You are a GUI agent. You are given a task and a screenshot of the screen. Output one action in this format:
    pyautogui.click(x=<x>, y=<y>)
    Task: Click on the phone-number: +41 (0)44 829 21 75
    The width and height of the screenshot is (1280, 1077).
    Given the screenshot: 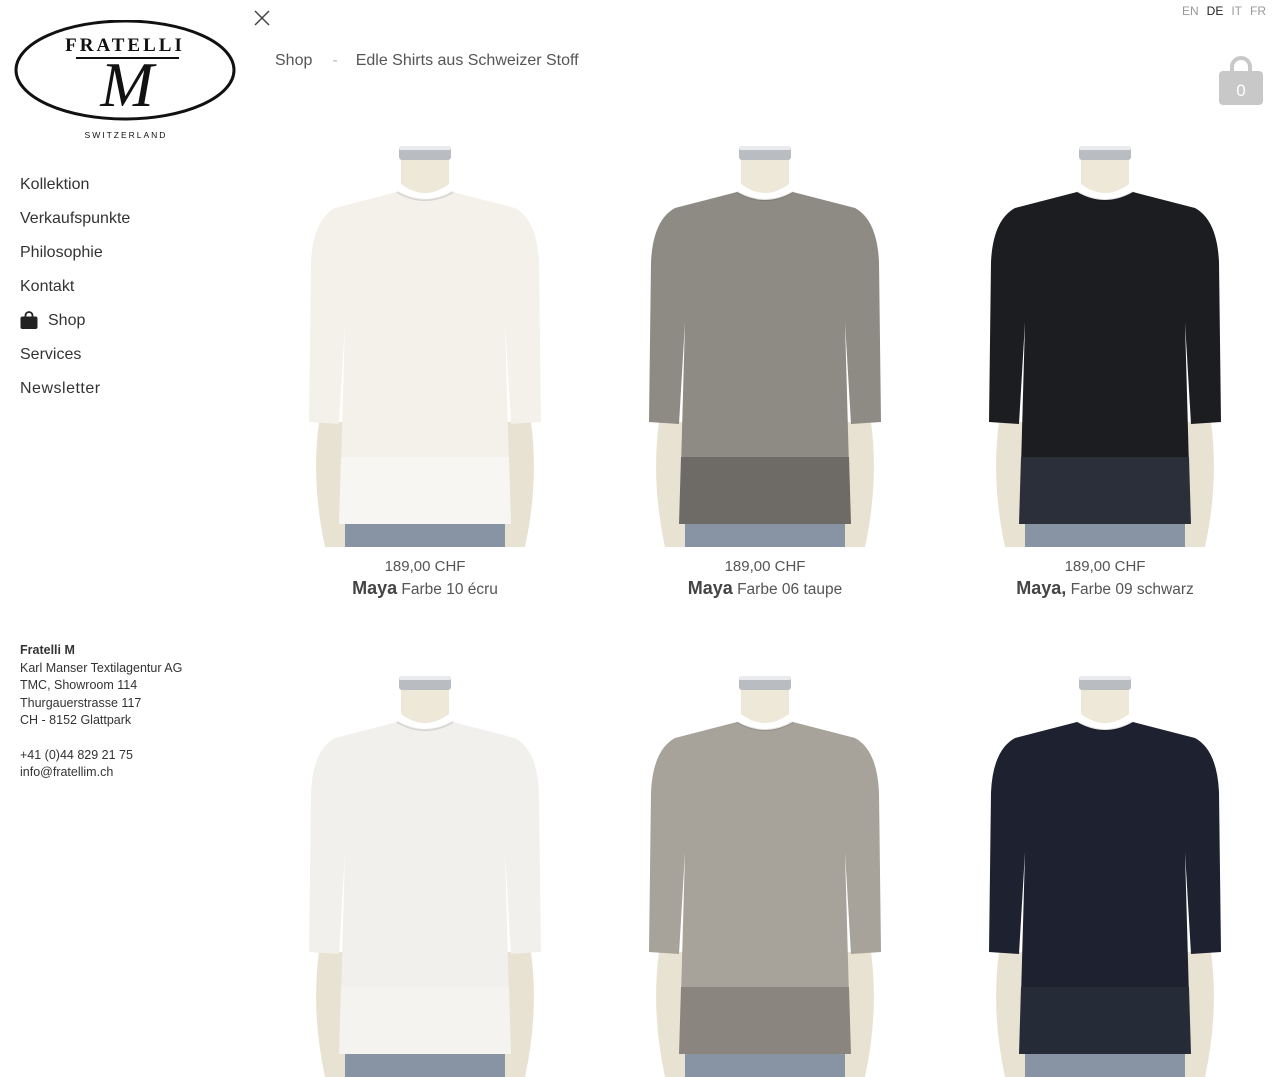 What is the action you would take?
    pyautogui.click(x=101, y=756)
    